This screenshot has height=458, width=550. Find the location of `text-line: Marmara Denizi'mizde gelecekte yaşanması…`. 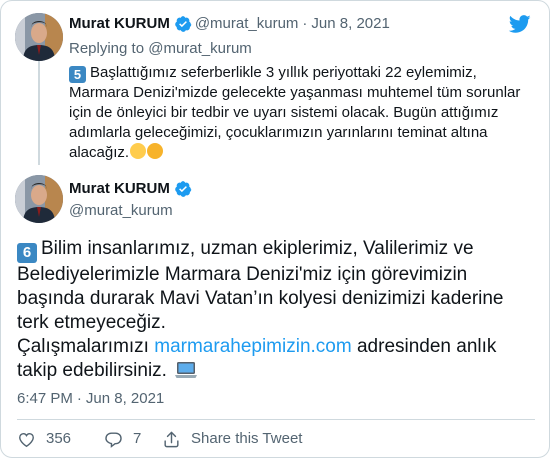

text-line: Marmara Denizi'mizde gelecekte yaşanması… is located at coordinates (295, 92).